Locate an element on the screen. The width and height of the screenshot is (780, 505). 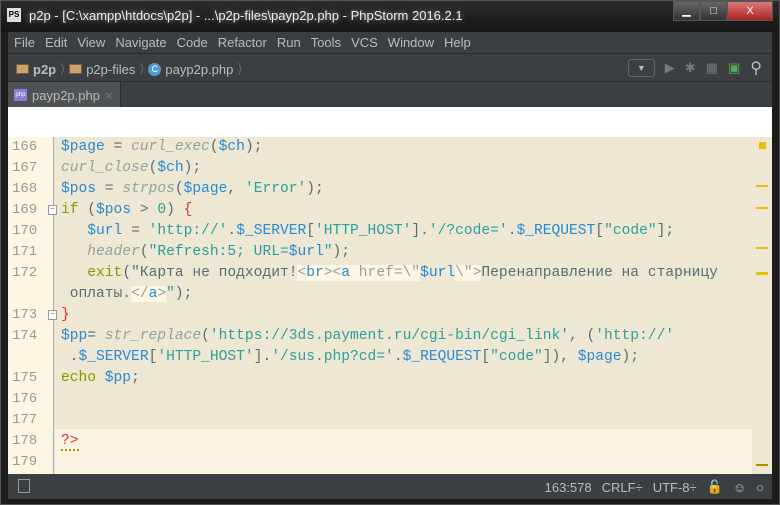
breadcrumb-file: payp2p.php is located at coordinates (199, 69).